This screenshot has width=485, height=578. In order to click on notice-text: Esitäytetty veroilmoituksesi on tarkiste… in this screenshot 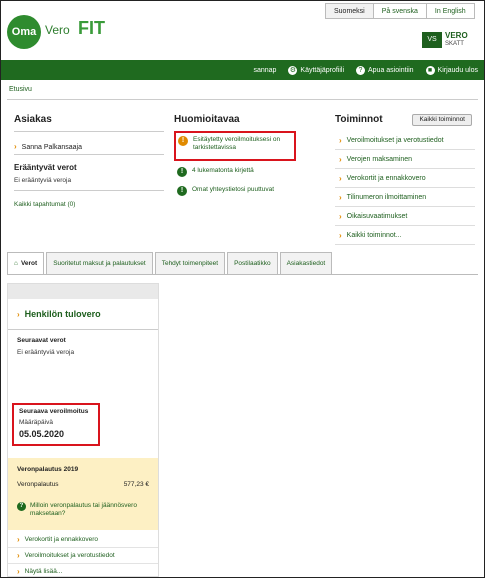, I will do `click(237, 143)`.